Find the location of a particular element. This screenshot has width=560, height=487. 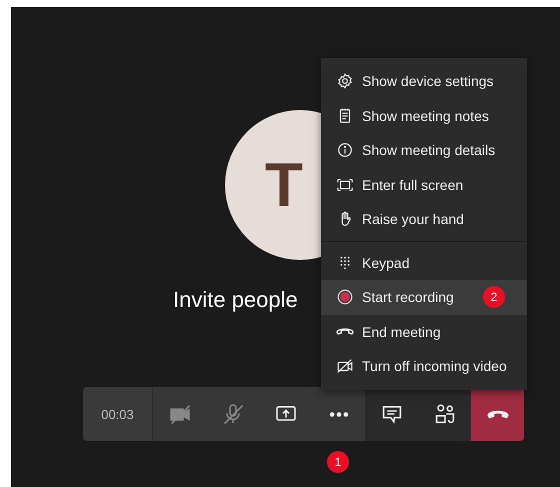

gear-icon is located at coordinates (345, 81).